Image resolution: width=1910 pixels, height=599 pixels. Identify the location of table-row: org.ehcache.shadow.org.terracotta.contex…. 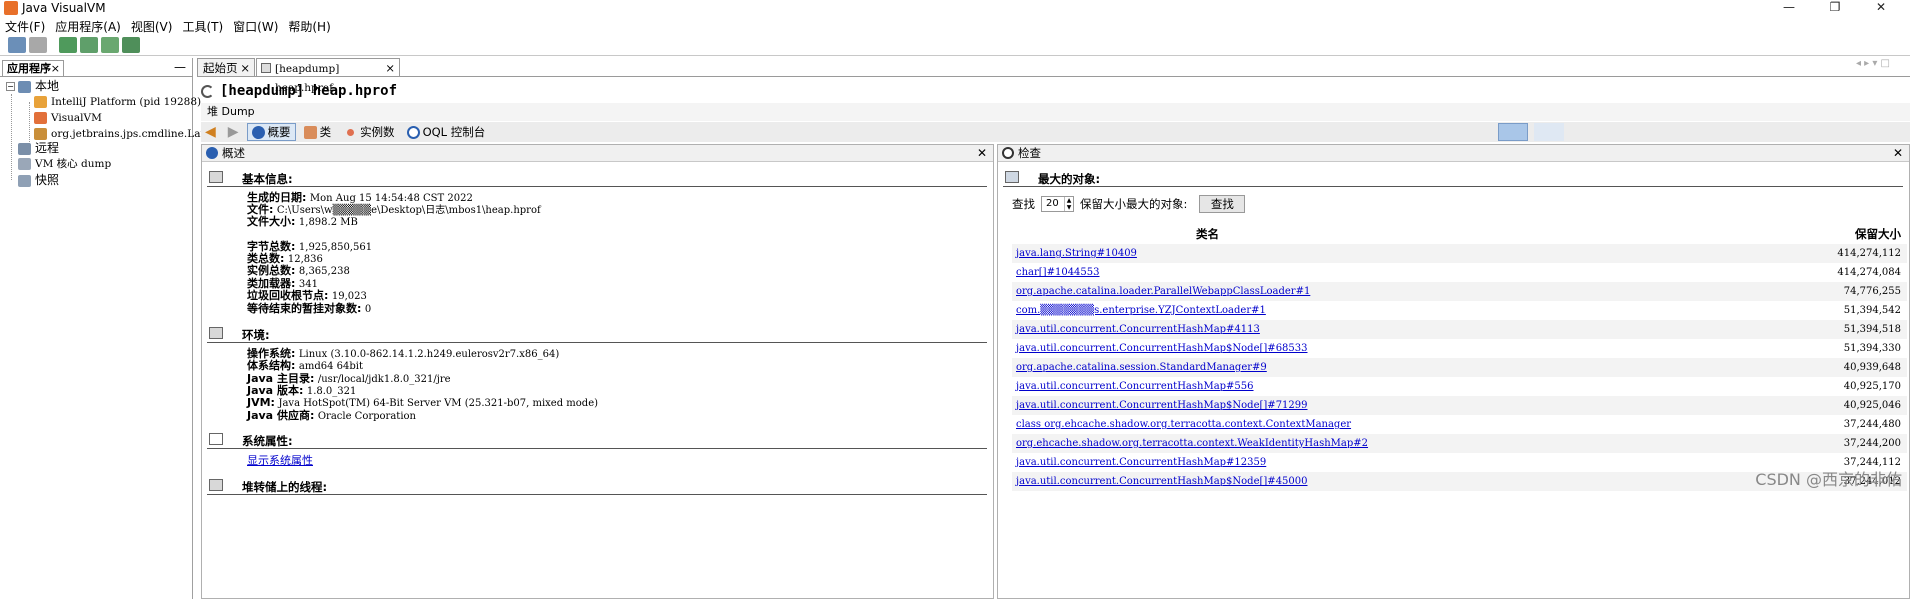
(1459, 443).